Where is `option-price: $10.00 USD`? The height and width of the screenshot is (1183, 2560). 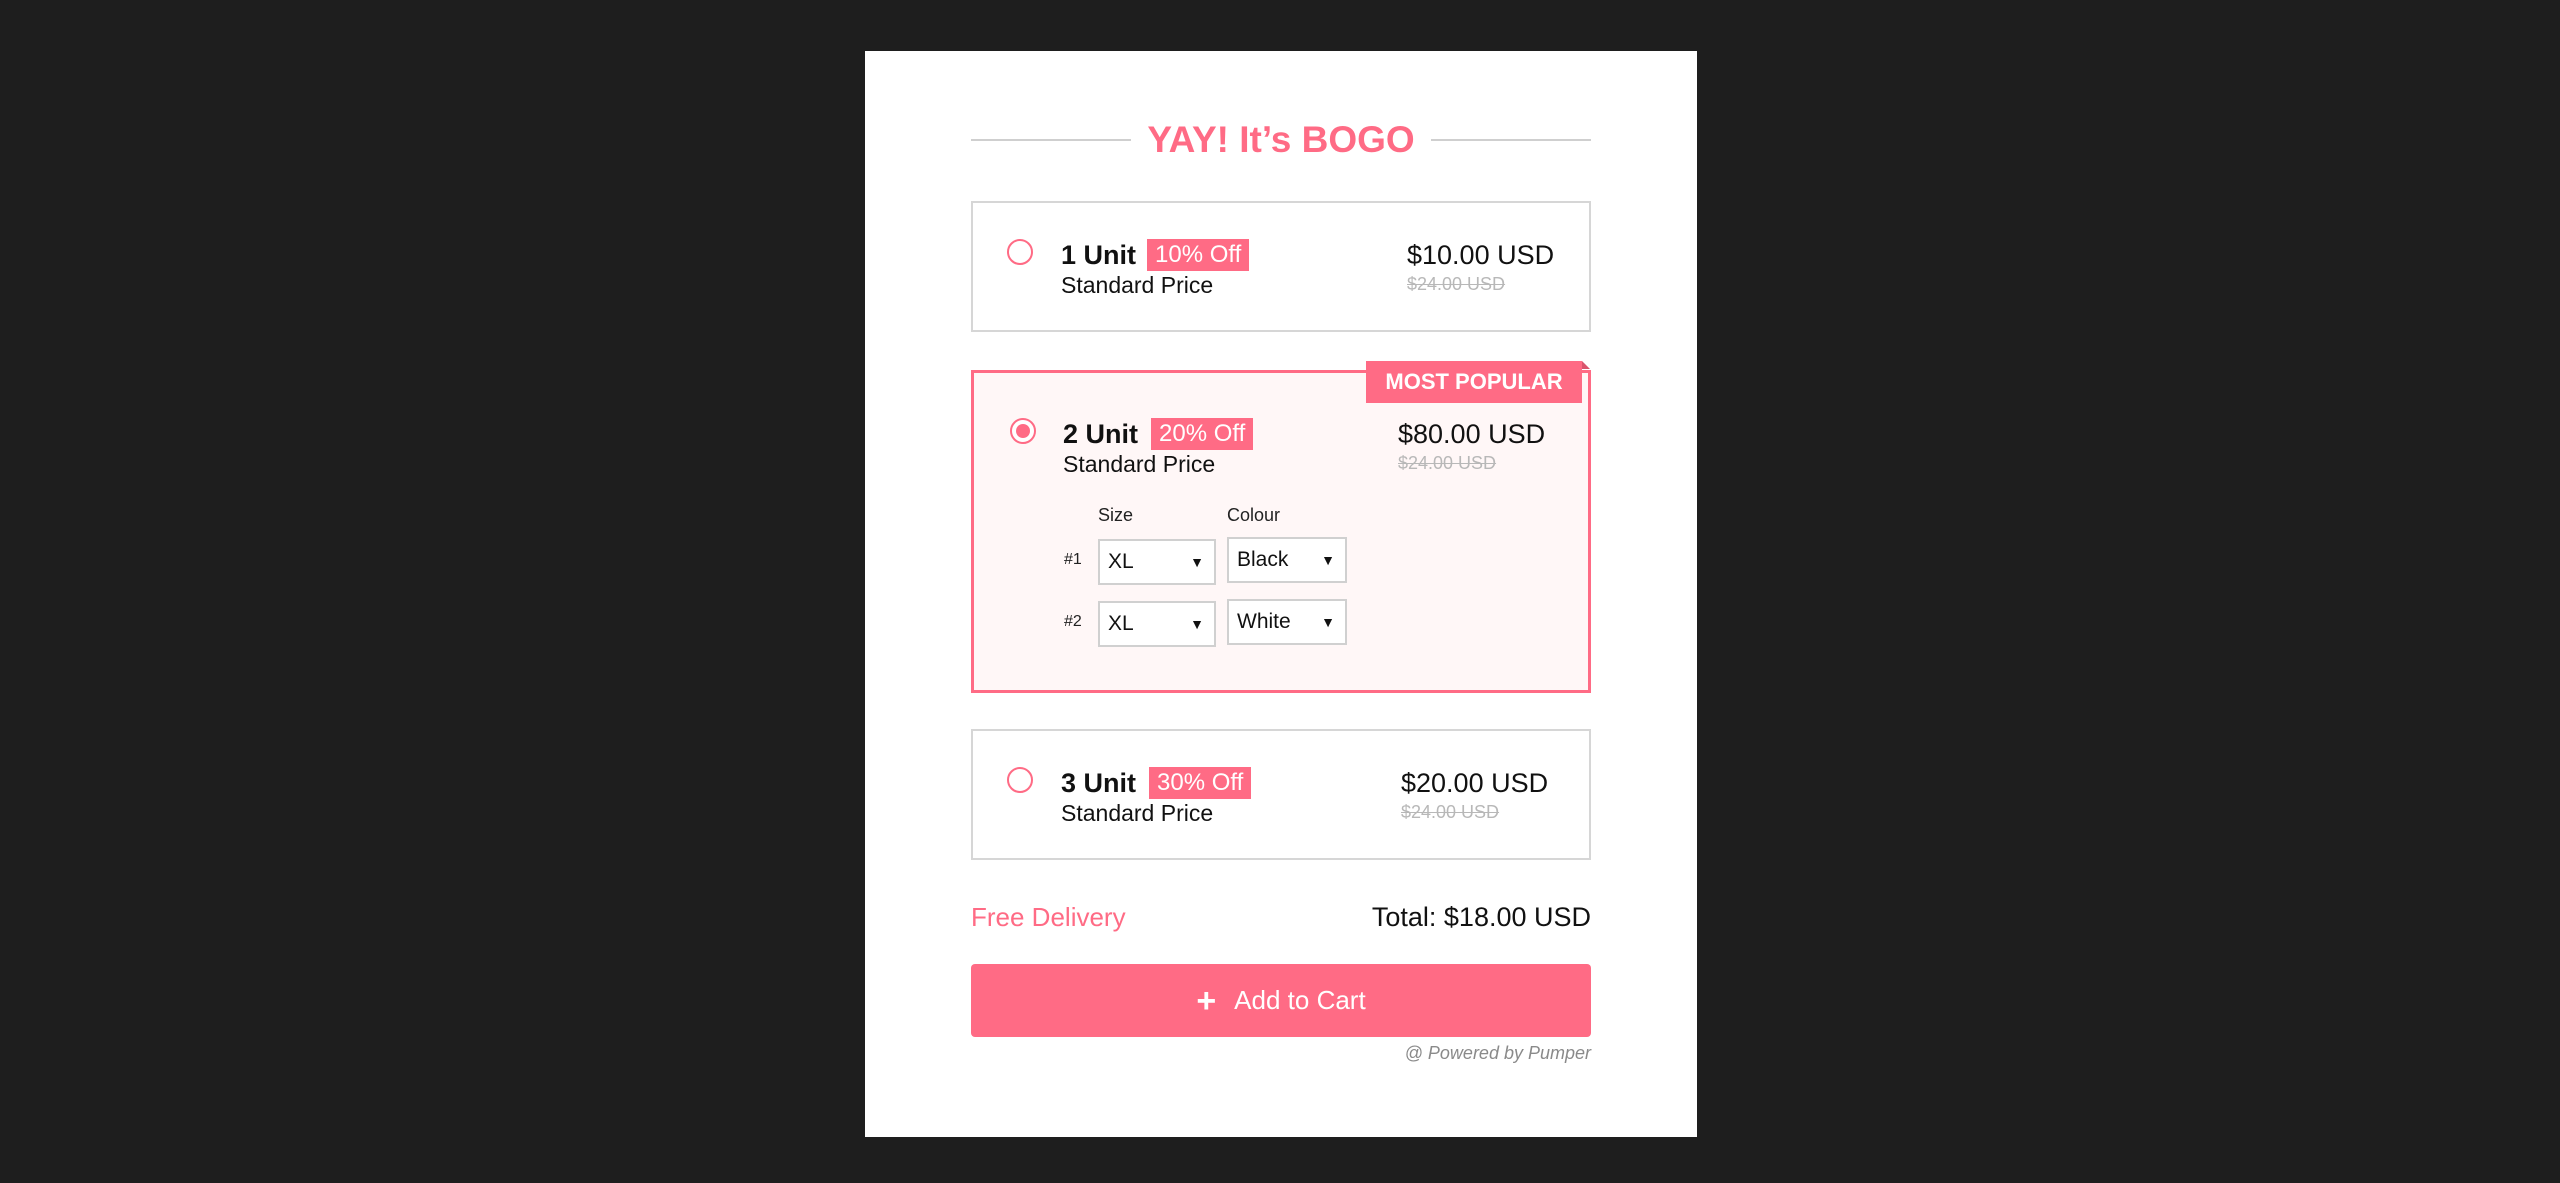
option-price: $10.00 USD is located at coordinates (1481, 255).